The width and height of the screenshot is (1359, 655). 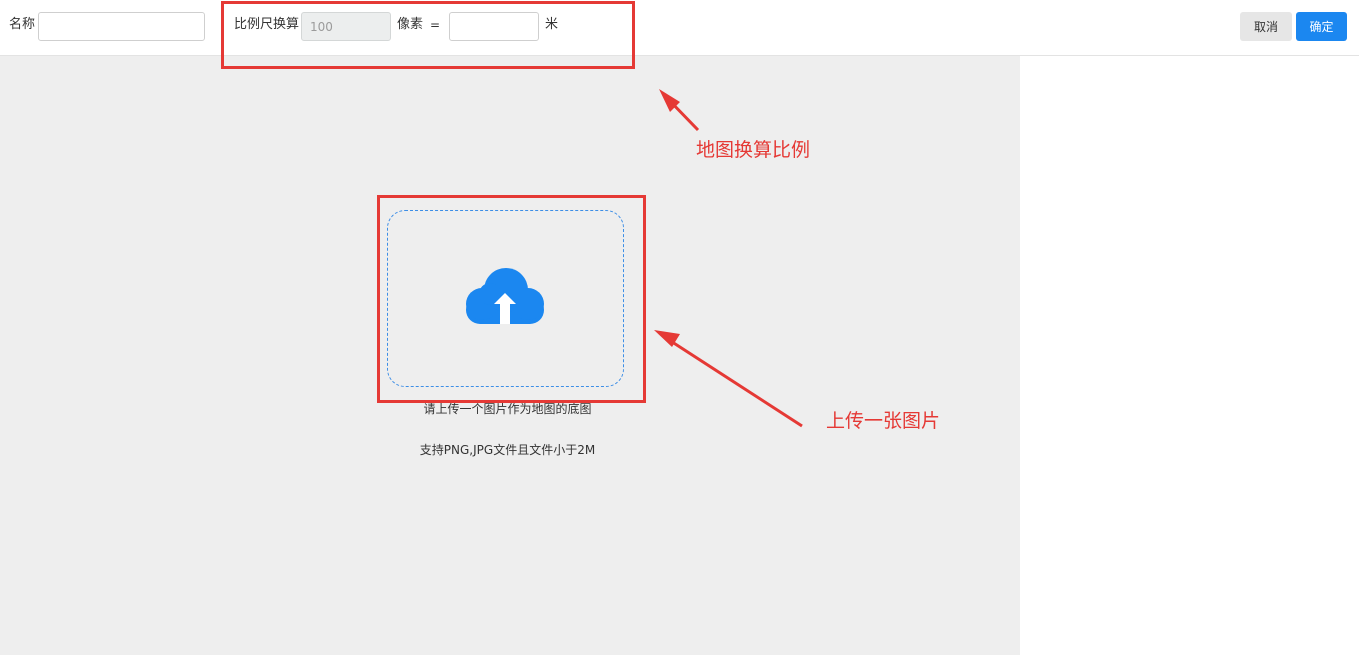 What do you see at coordinates (22, 24) in the screenshot?
I see `name-label: 名称` at bounding box center [22, 24].